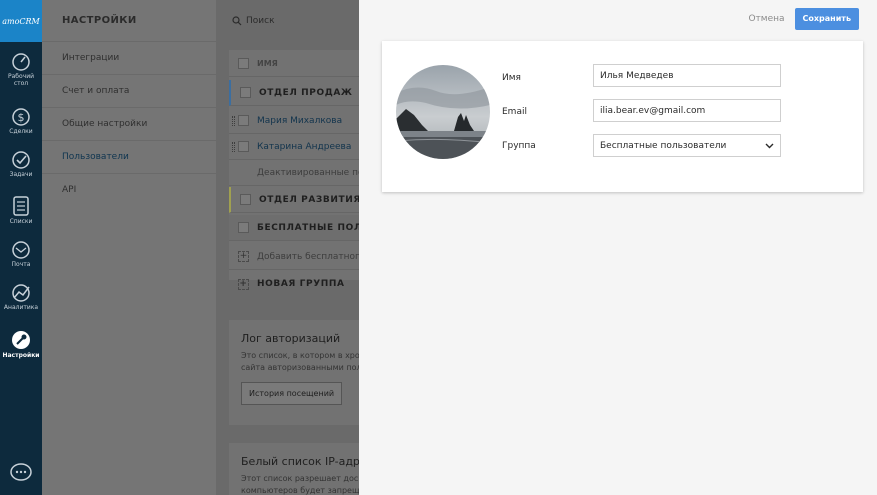  What do you see at coordinates (519, 146) in the screenshot?
I see `group-label: Группа` at bounding box center [519, 146].